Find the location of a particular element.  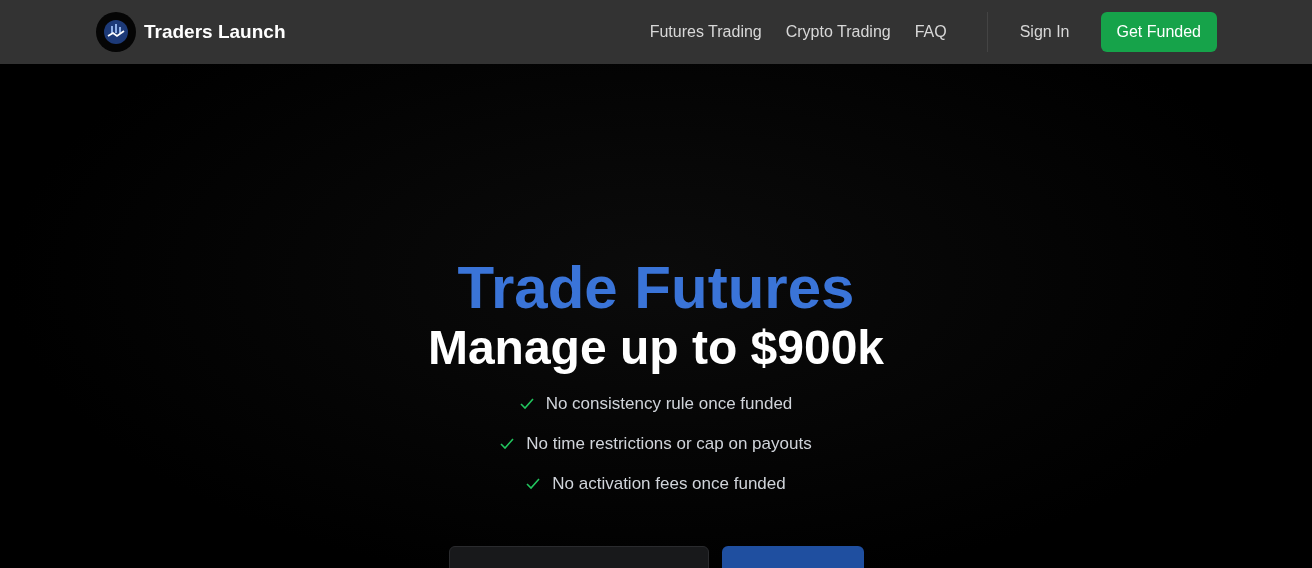

nav-link: FAQ is located at coordinates (930, 32).